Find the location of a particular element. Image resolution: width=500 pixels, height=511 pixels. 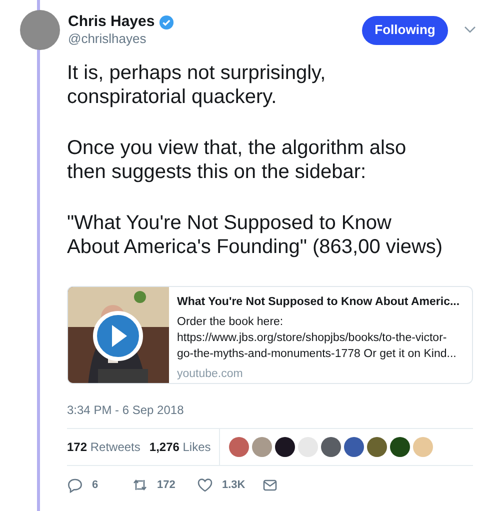

reply-icon is located at coordinates (75, 485).